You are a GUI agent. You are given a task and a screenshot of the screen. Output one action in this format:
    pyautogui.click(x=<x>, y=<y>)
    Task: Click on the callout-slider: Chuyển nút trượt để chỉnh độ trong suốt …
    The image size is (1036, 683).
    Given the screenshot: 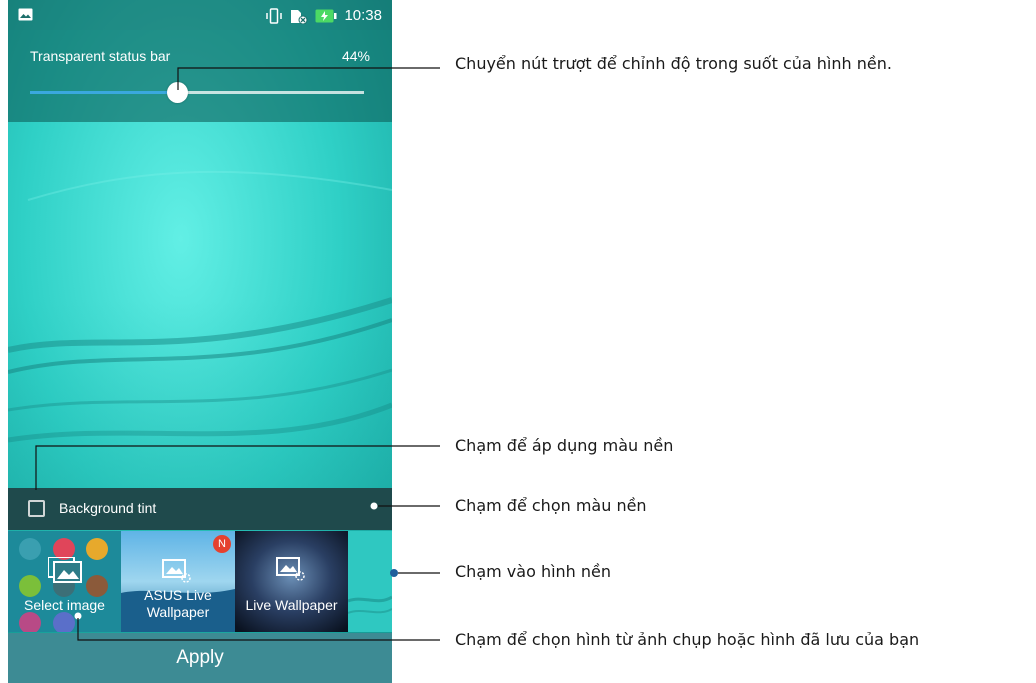 What is the action you would take?
    pyautogui.click(x=673, y=63)
    